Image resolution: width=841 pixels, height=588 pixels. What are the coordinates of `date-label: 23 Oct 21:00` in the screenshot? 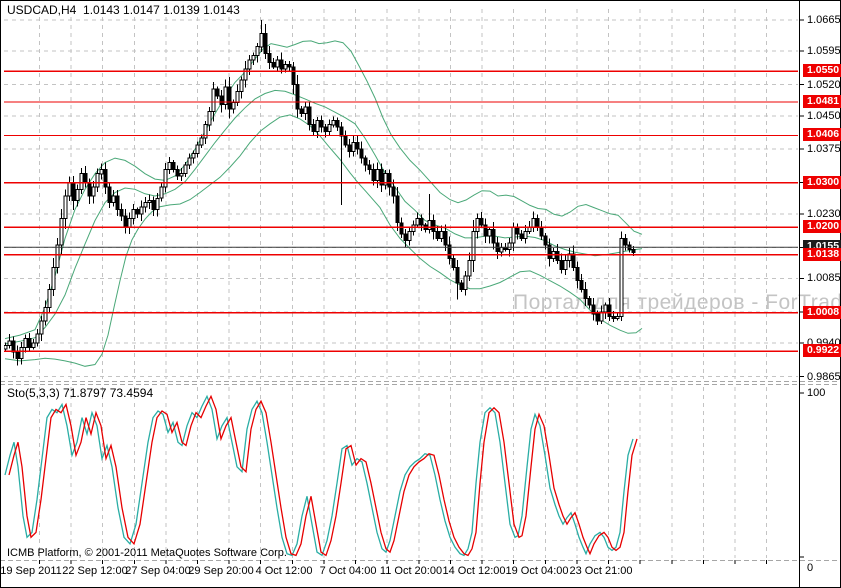 It's located at (601, 571).